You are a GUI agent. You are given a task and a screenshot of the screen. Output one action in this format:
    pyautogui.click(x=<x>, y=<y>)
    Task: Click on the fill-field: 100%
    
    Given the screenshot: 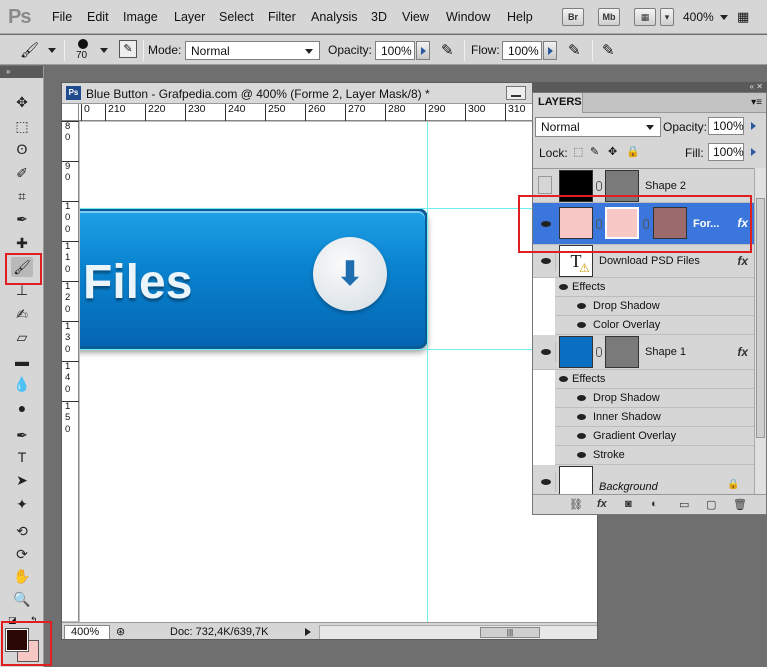 What is the action you would take?
    pyautogui.click(x=726, y=152)
    